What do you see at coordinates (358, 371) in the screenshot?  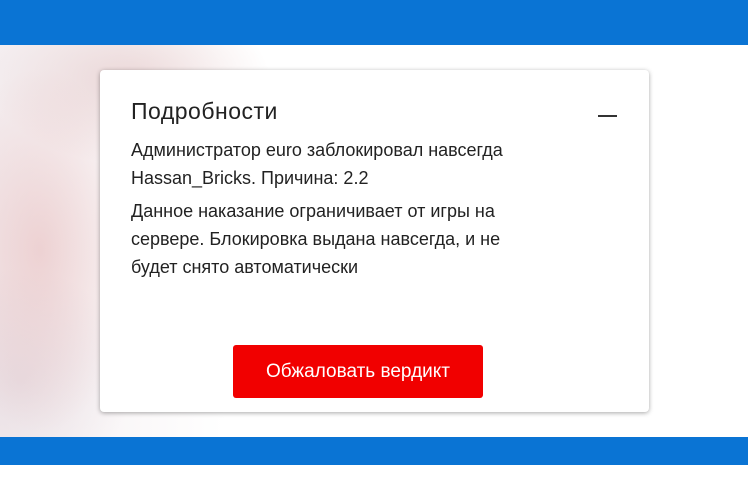 I see `appeal-button: Обжаловать вердикт` at bounding box center [358, 371].